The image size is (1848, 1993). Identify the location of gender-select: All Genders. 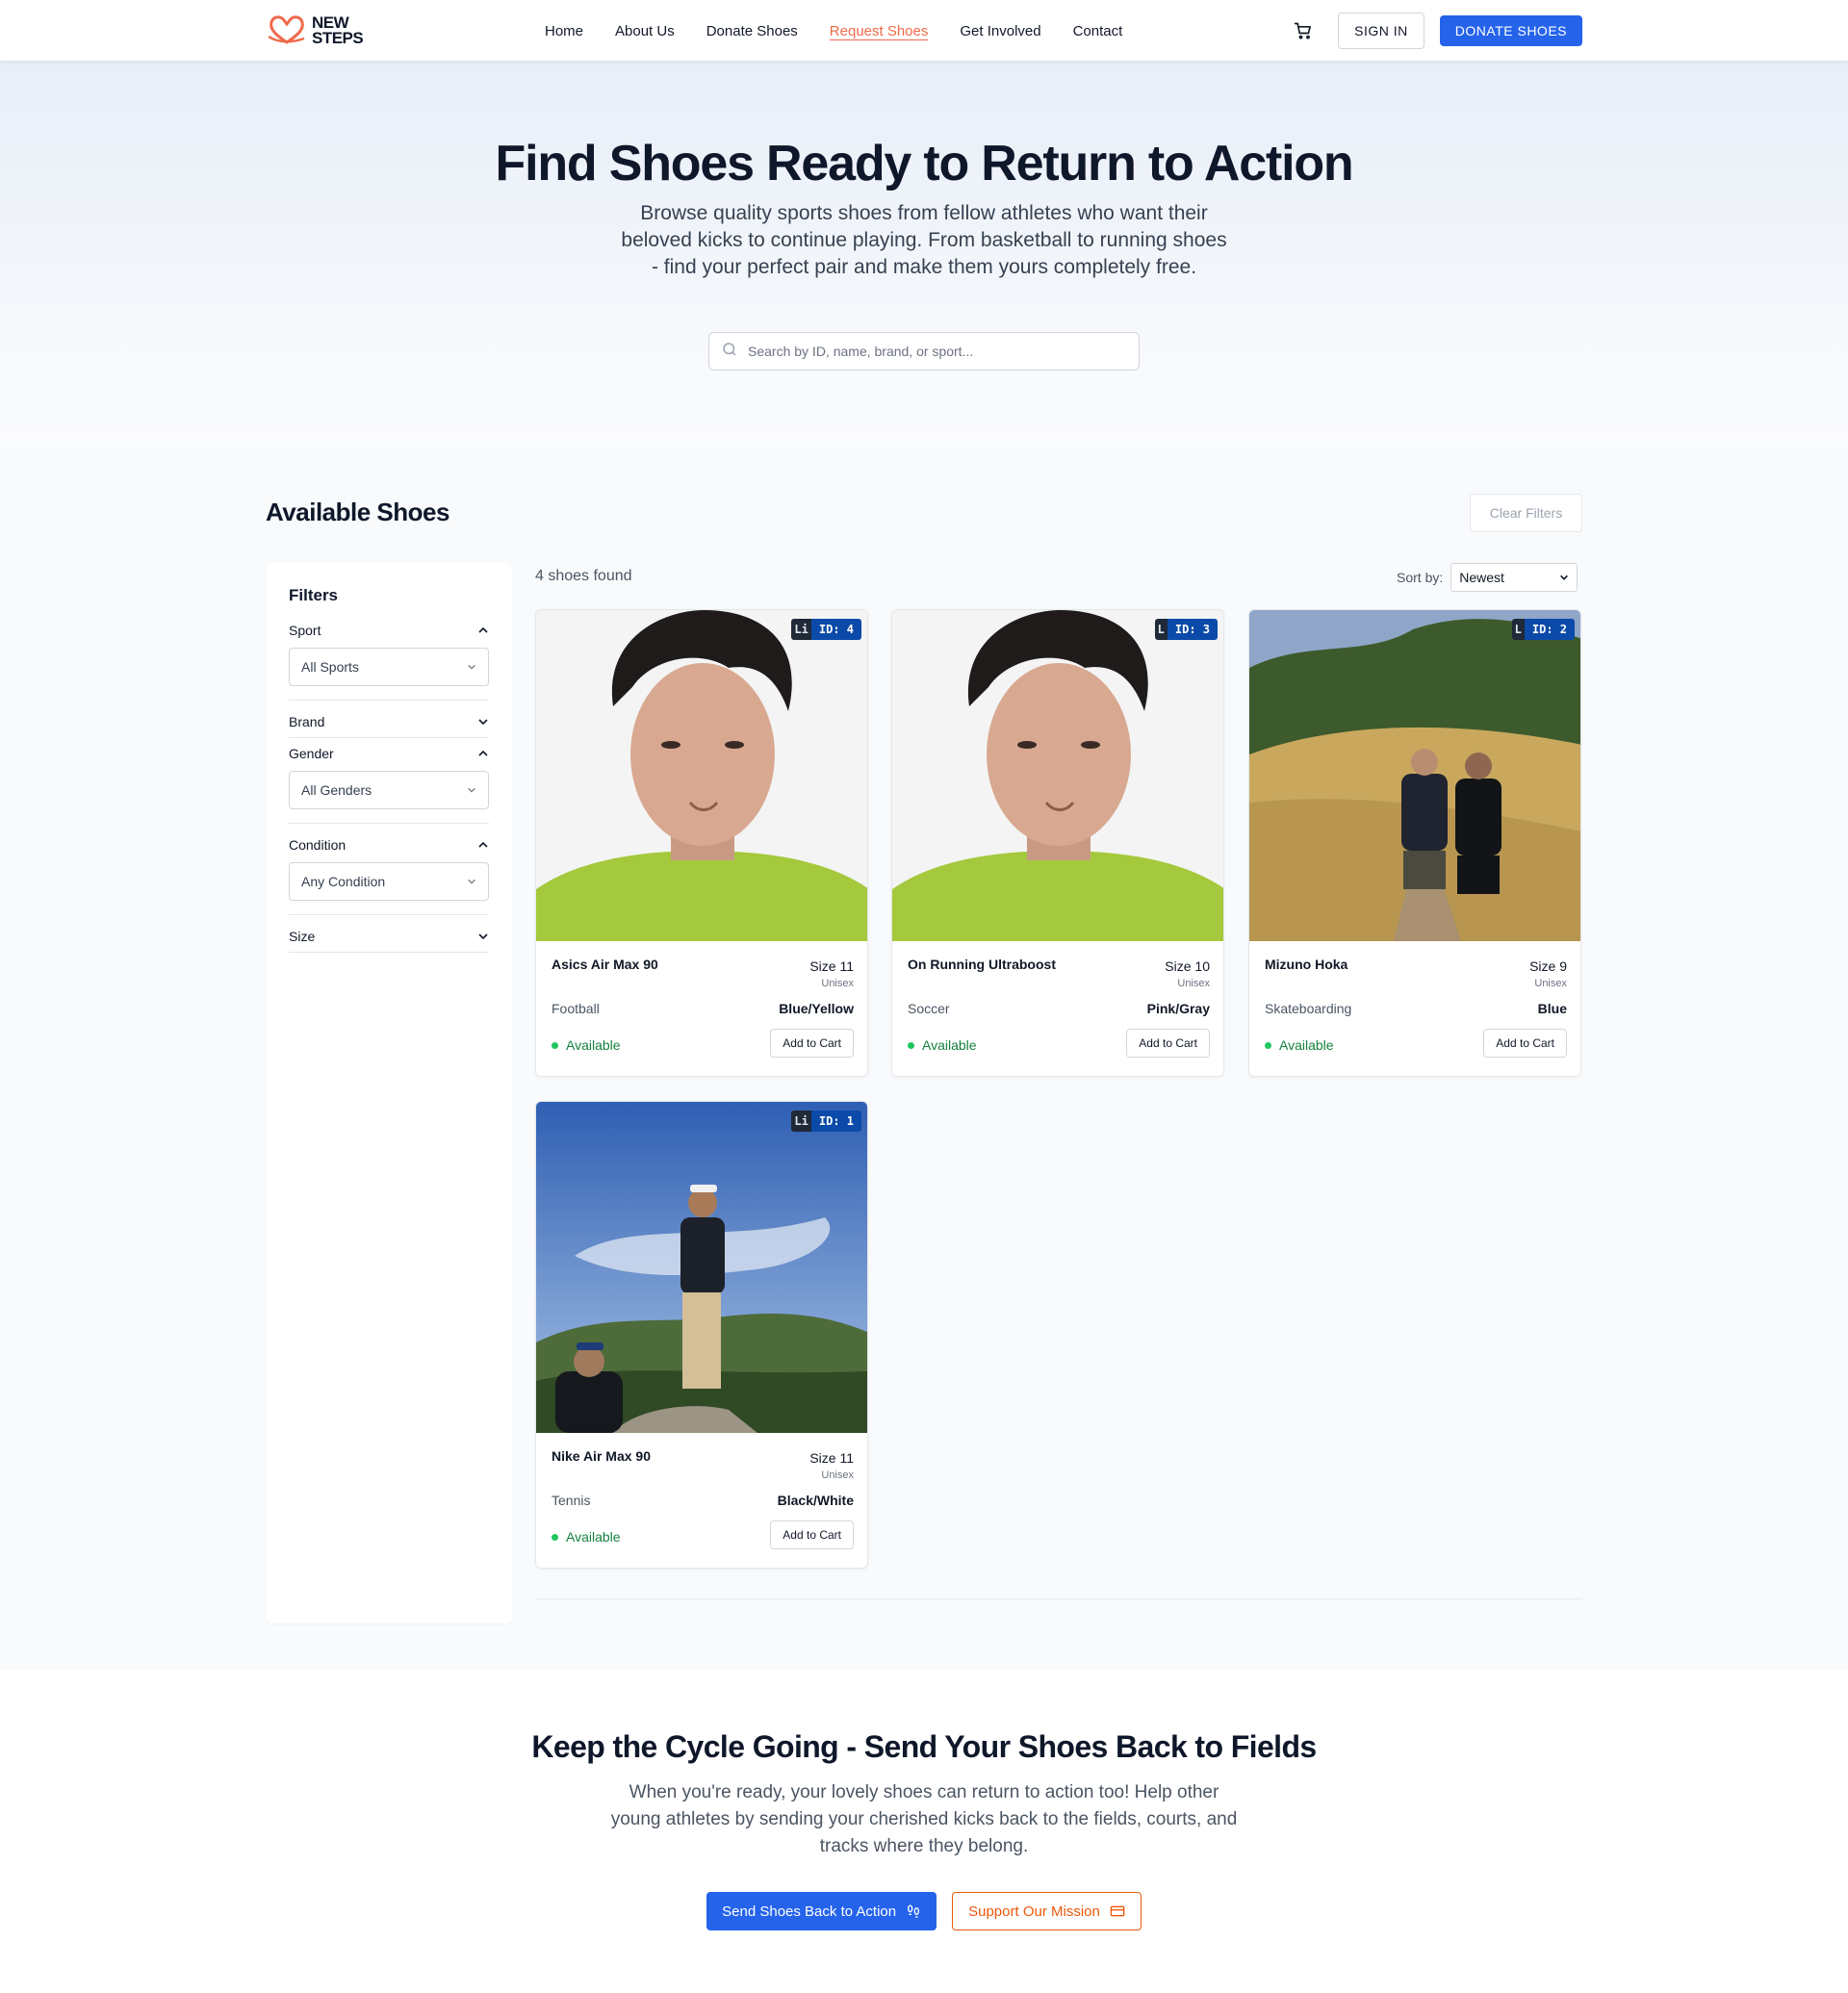
(389, 790).